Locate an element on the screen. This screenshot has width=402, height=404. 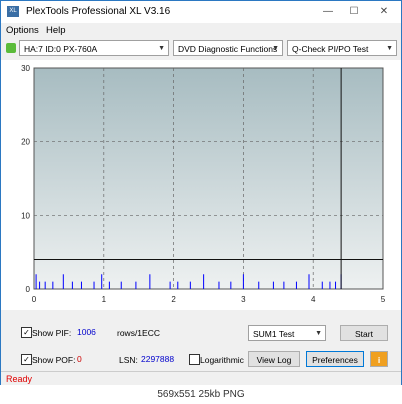
y-tick-label: 10 is located at coordinates (25, 215).